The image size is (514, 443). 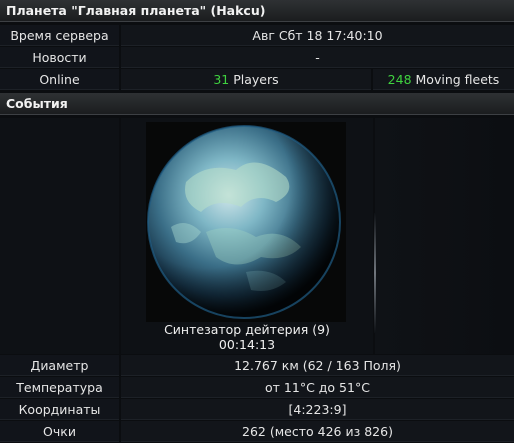 I want to click on online-players: 31 Players, so click(x=246, y=79).